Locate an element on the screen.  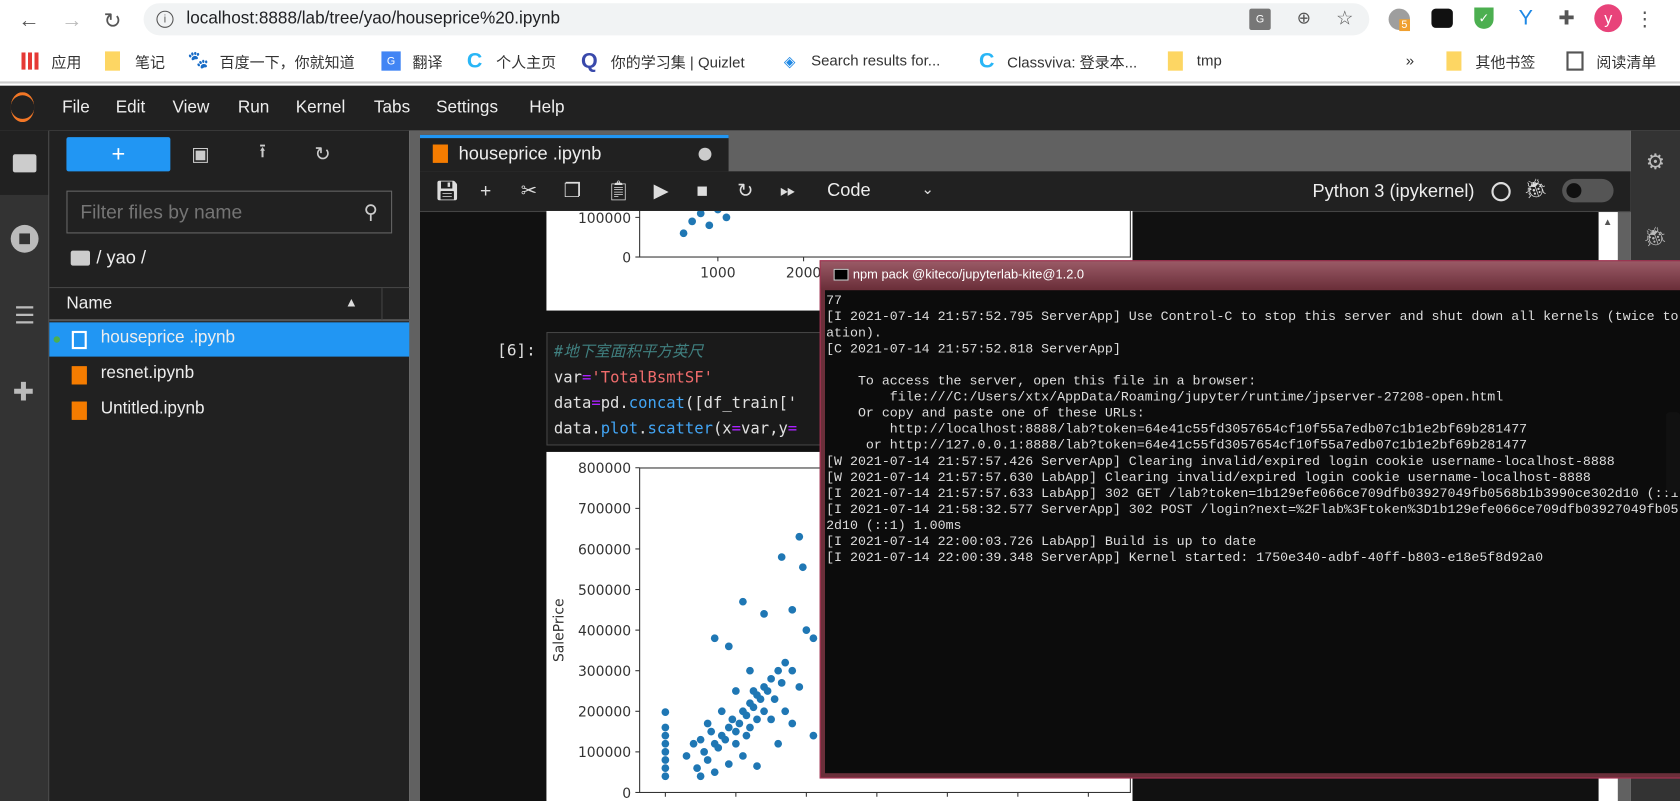
vpn-icon: Y is located at coordinates (1525, 18).